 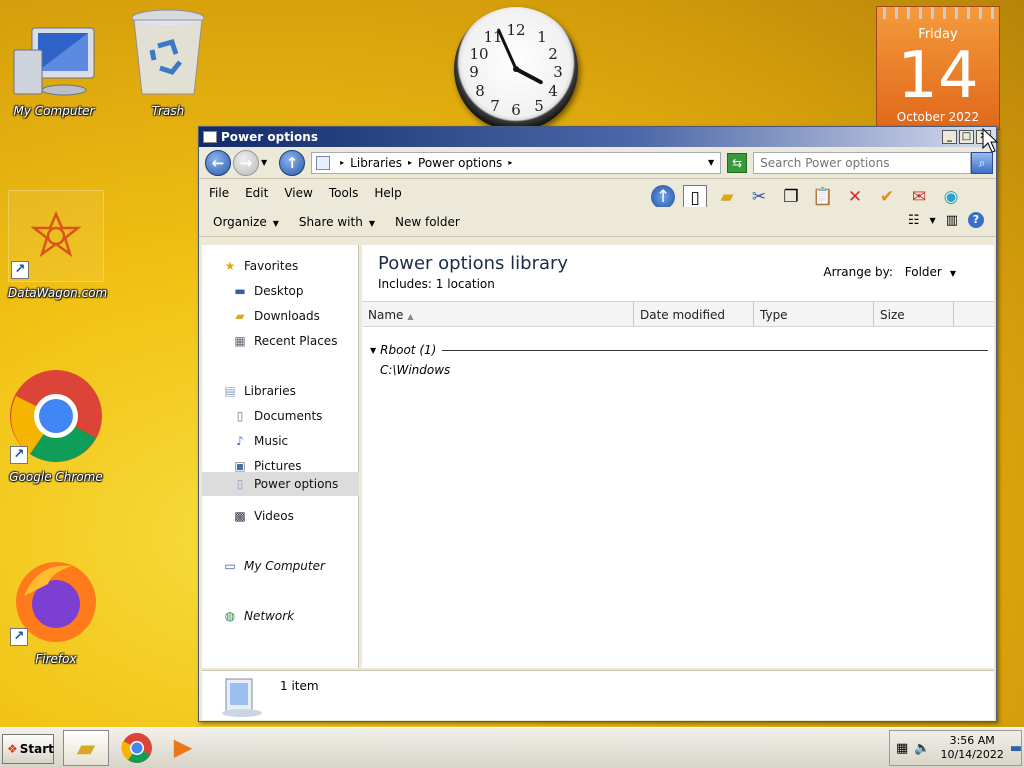 What do you see at coordinates (56, 611) in the screenshot?
I see `desktop-icon-firefox: ↗ Firefox` at bounding box center [56, 611].